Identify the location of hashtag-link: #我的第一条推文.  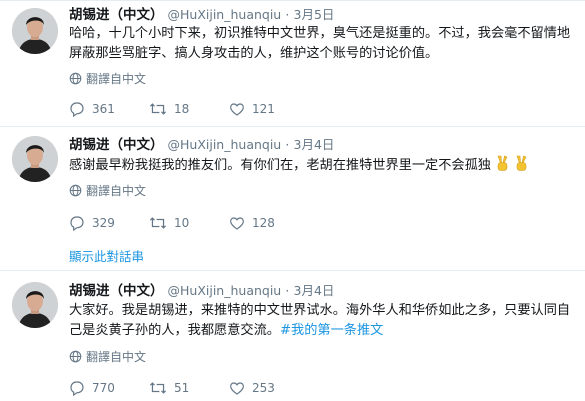
(331, 330).